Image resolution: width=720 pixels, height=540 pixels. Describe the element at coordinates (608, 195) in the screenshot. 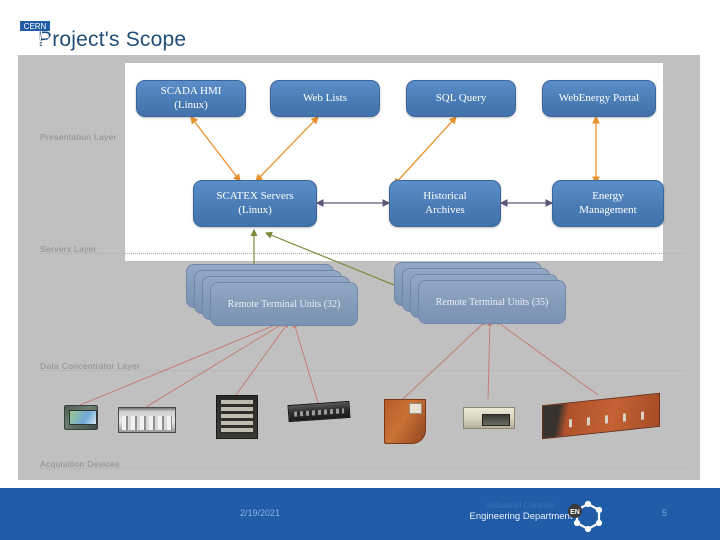

I see `node-energy-management-line1: Energy` at that location.